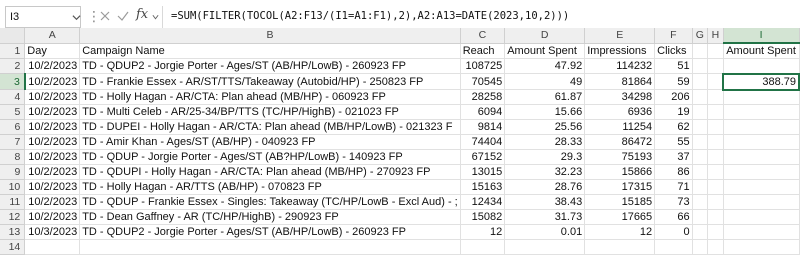 Image resolution: width=800 pixels, height=259 pixels. What do you see at coordinates (13, 187) in the screenshot?
I see `row-header: 10` at bounding box center [13, 187].